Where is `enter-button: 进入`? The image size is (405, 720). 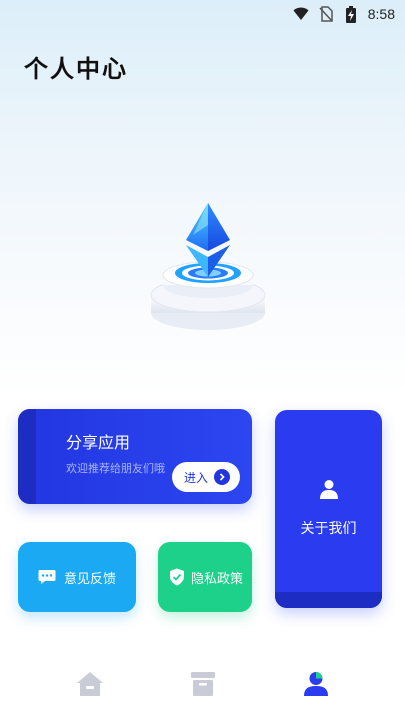
enter-button: 进入 is located at coordinates (206, 477).